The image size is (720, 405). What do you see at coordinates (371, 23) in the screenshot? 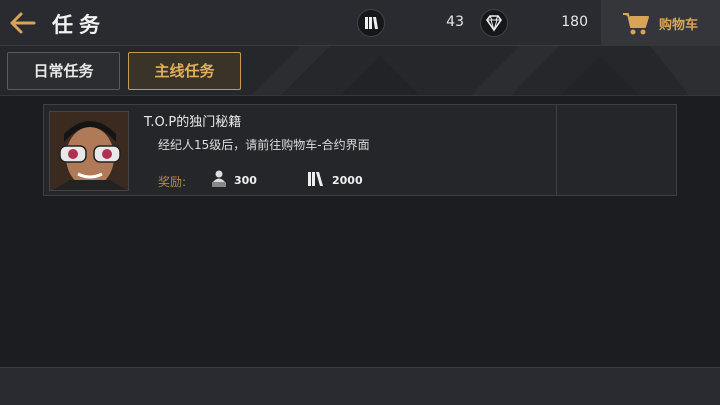
I see `books-currency-icon` at bounding box center [371, 23].